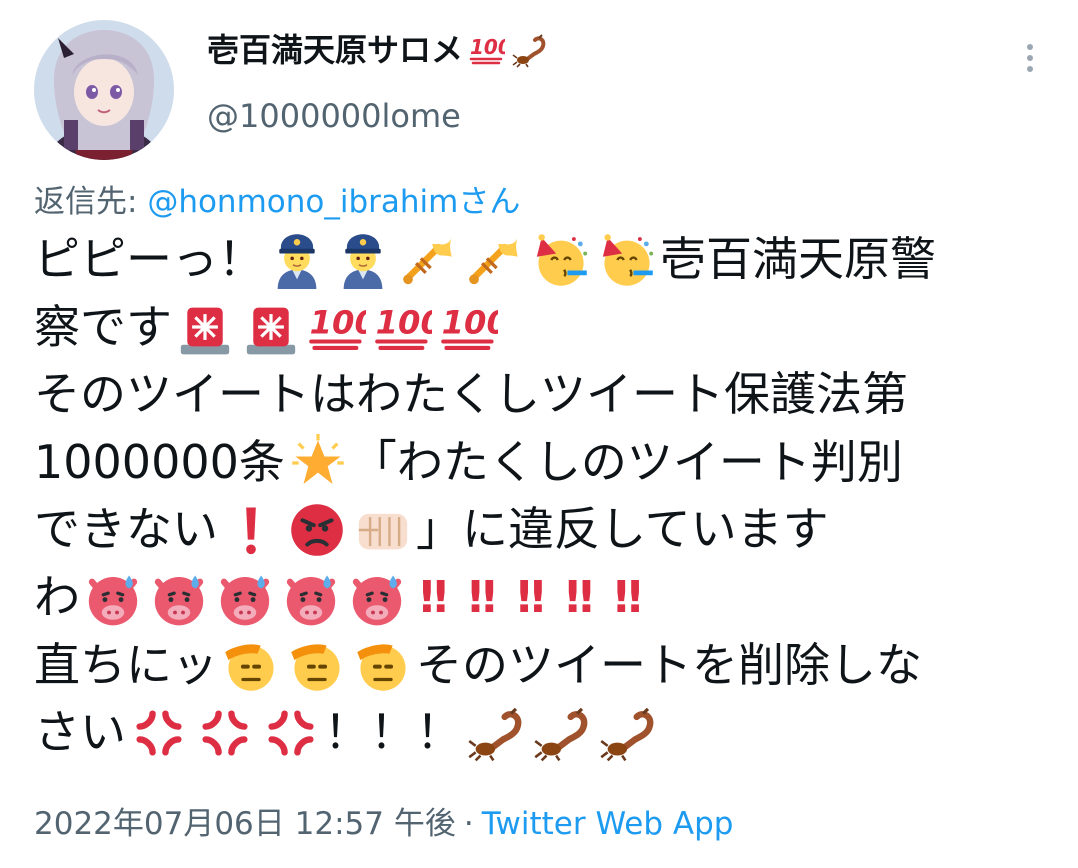 This screenshot has width=1078, height=868. I want to click on display-name: 壱百満天原サロメ, so click(335, 50).